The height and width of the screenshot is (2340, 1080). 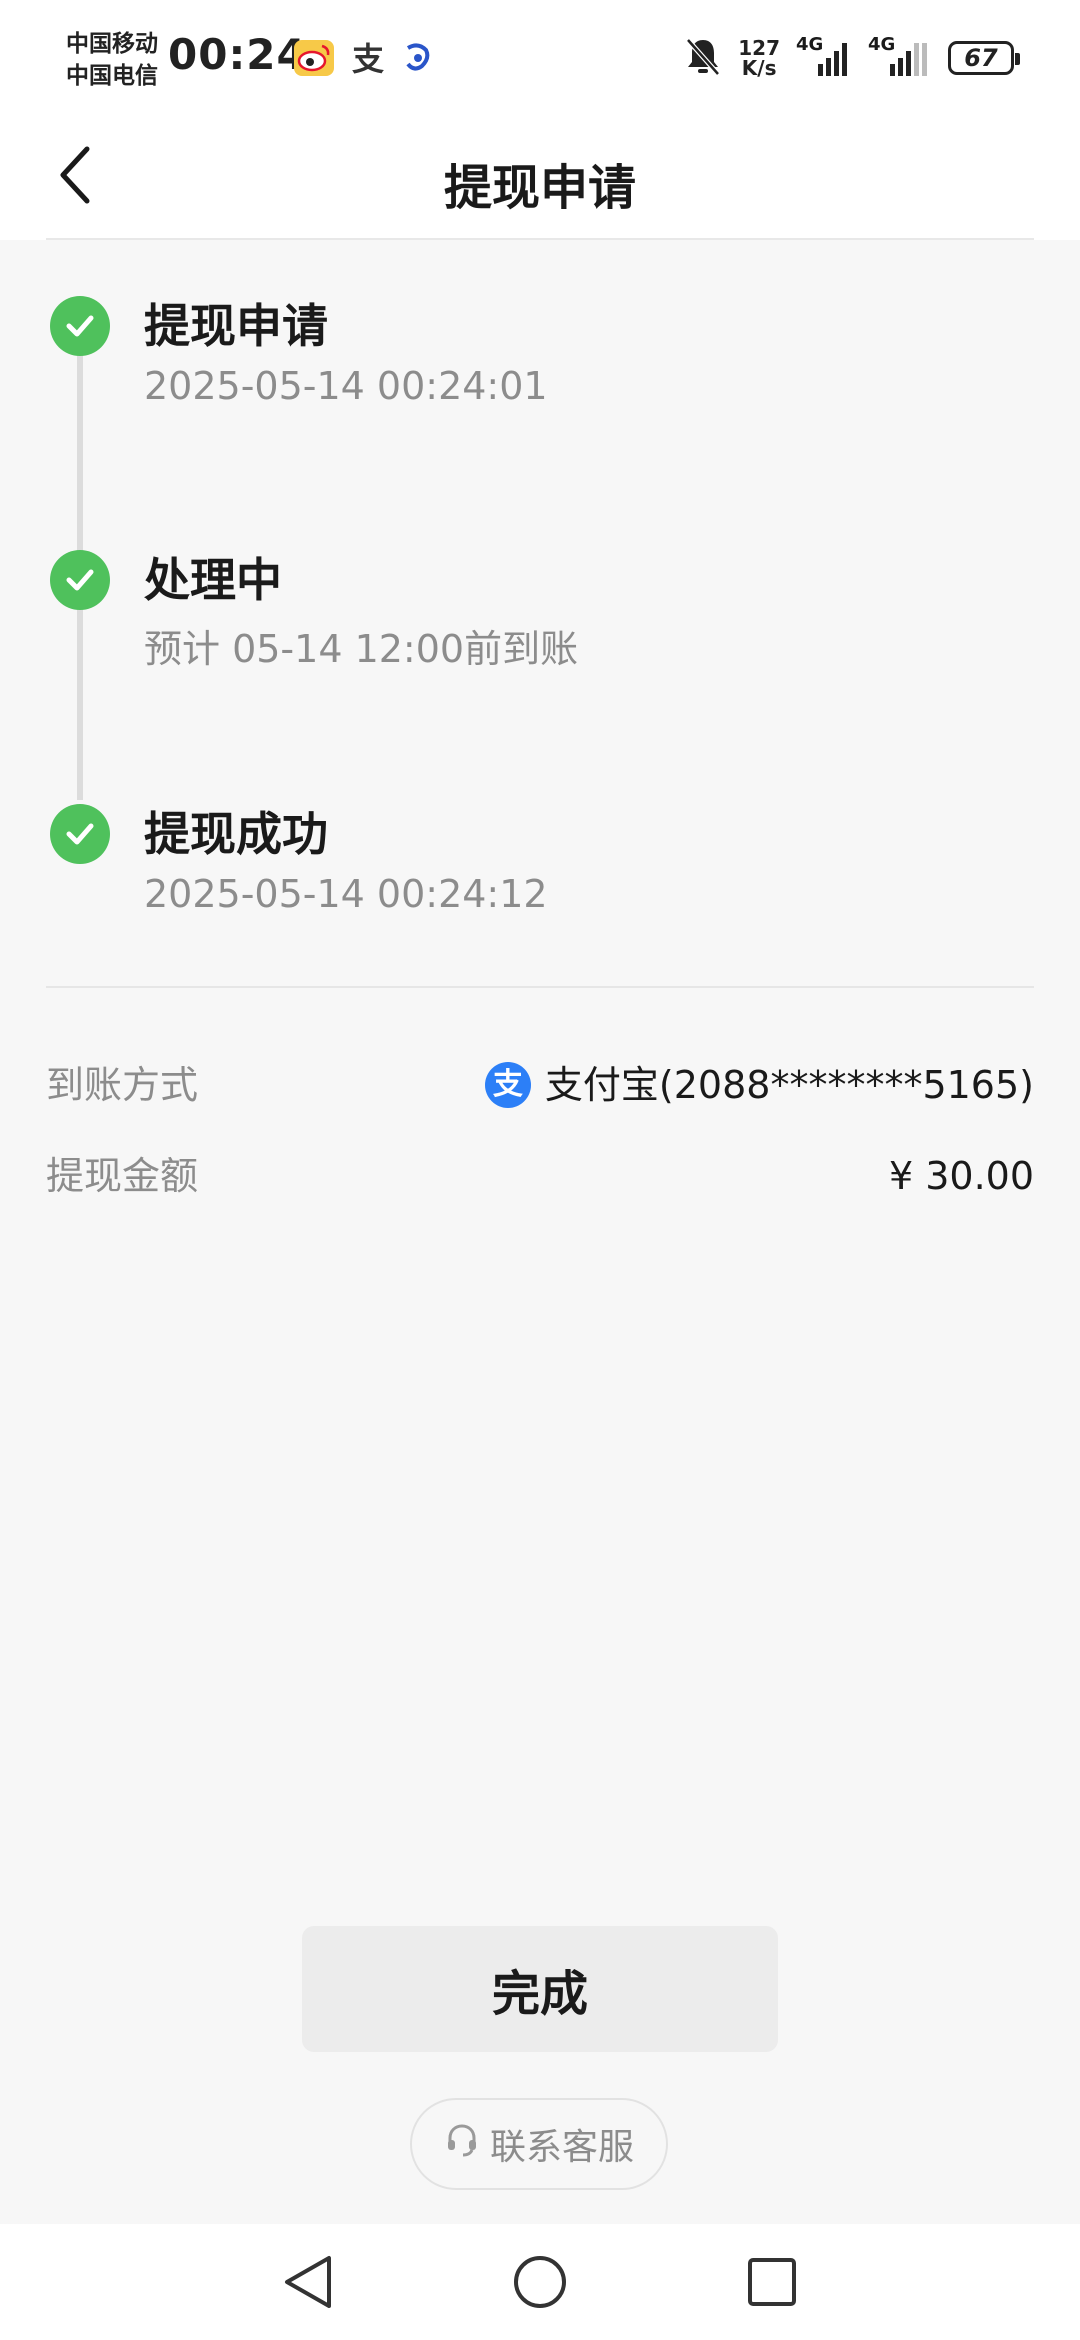 I want to click on baidu-icon, so click(x=417, y=60).